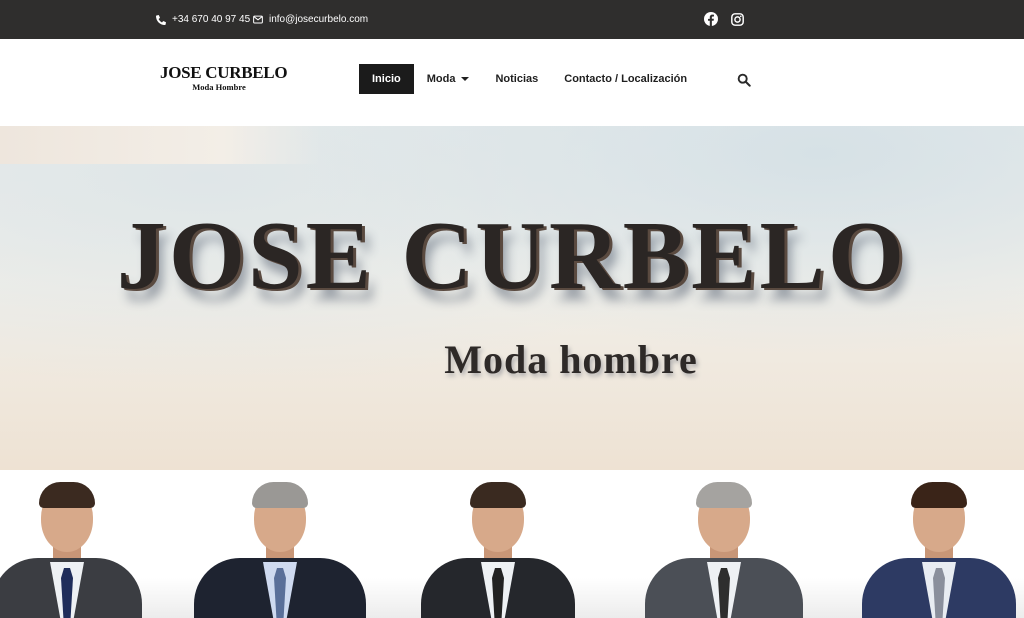  What do you see at coordinates (160, 145) in the screenshot?
I see `hero-backdrop` at bounding box center [160, 145].